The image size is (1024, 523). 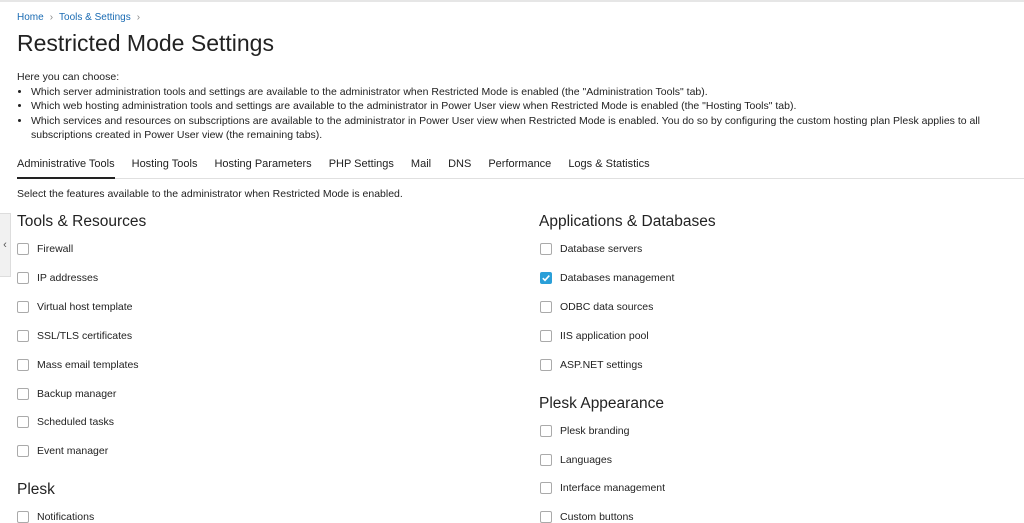 I want to click on checkbox-label: Databases management, so click(x=617, y=278).